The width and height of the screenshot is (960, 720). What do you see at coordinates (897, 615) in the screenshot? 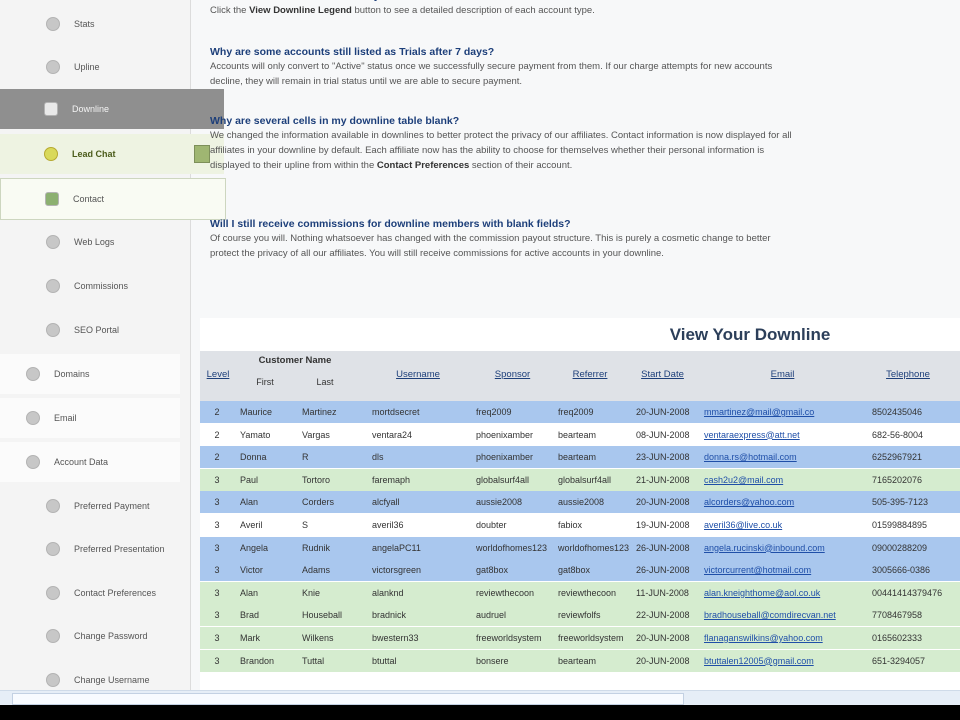
I see `cell-phone: 7708467958` at bounding box center [897, 615].